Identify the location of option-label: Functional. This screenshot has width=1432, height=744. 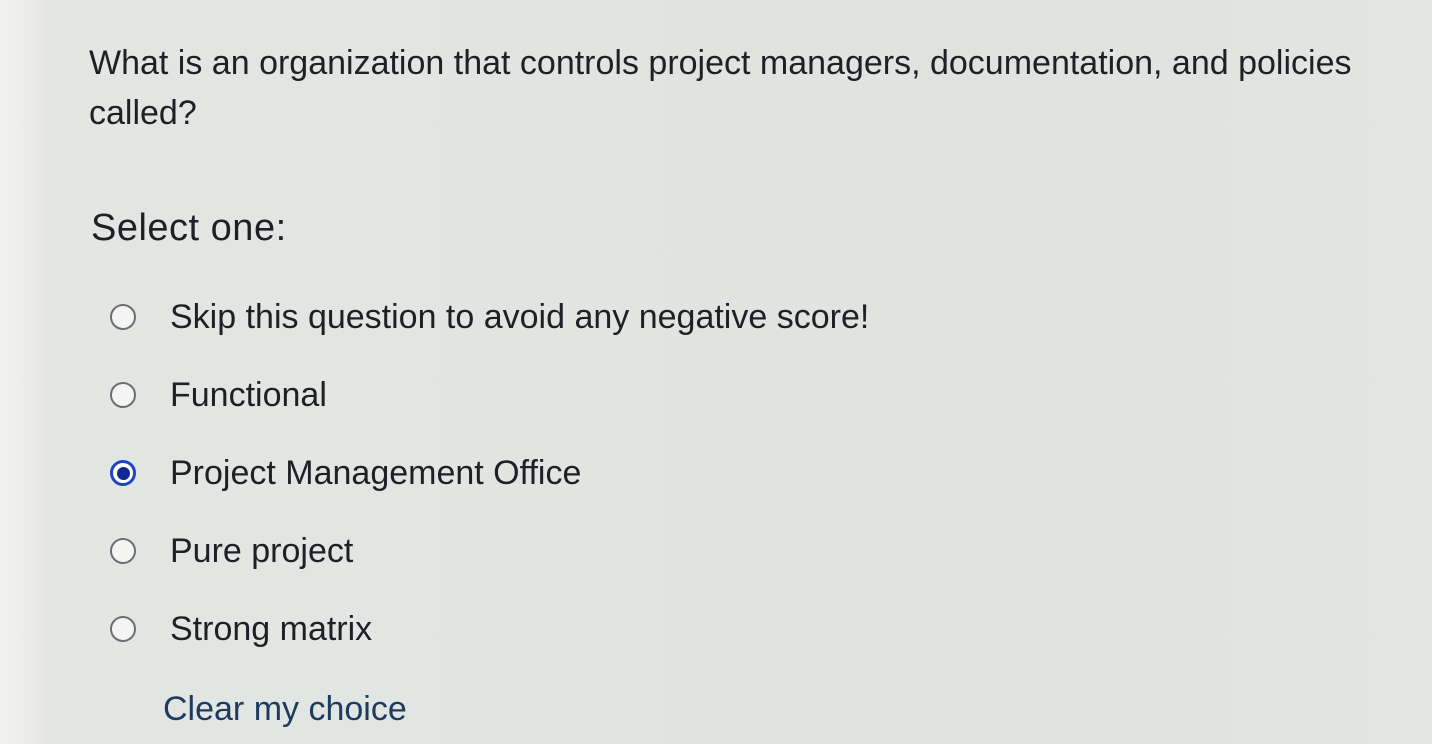
(248, 395).